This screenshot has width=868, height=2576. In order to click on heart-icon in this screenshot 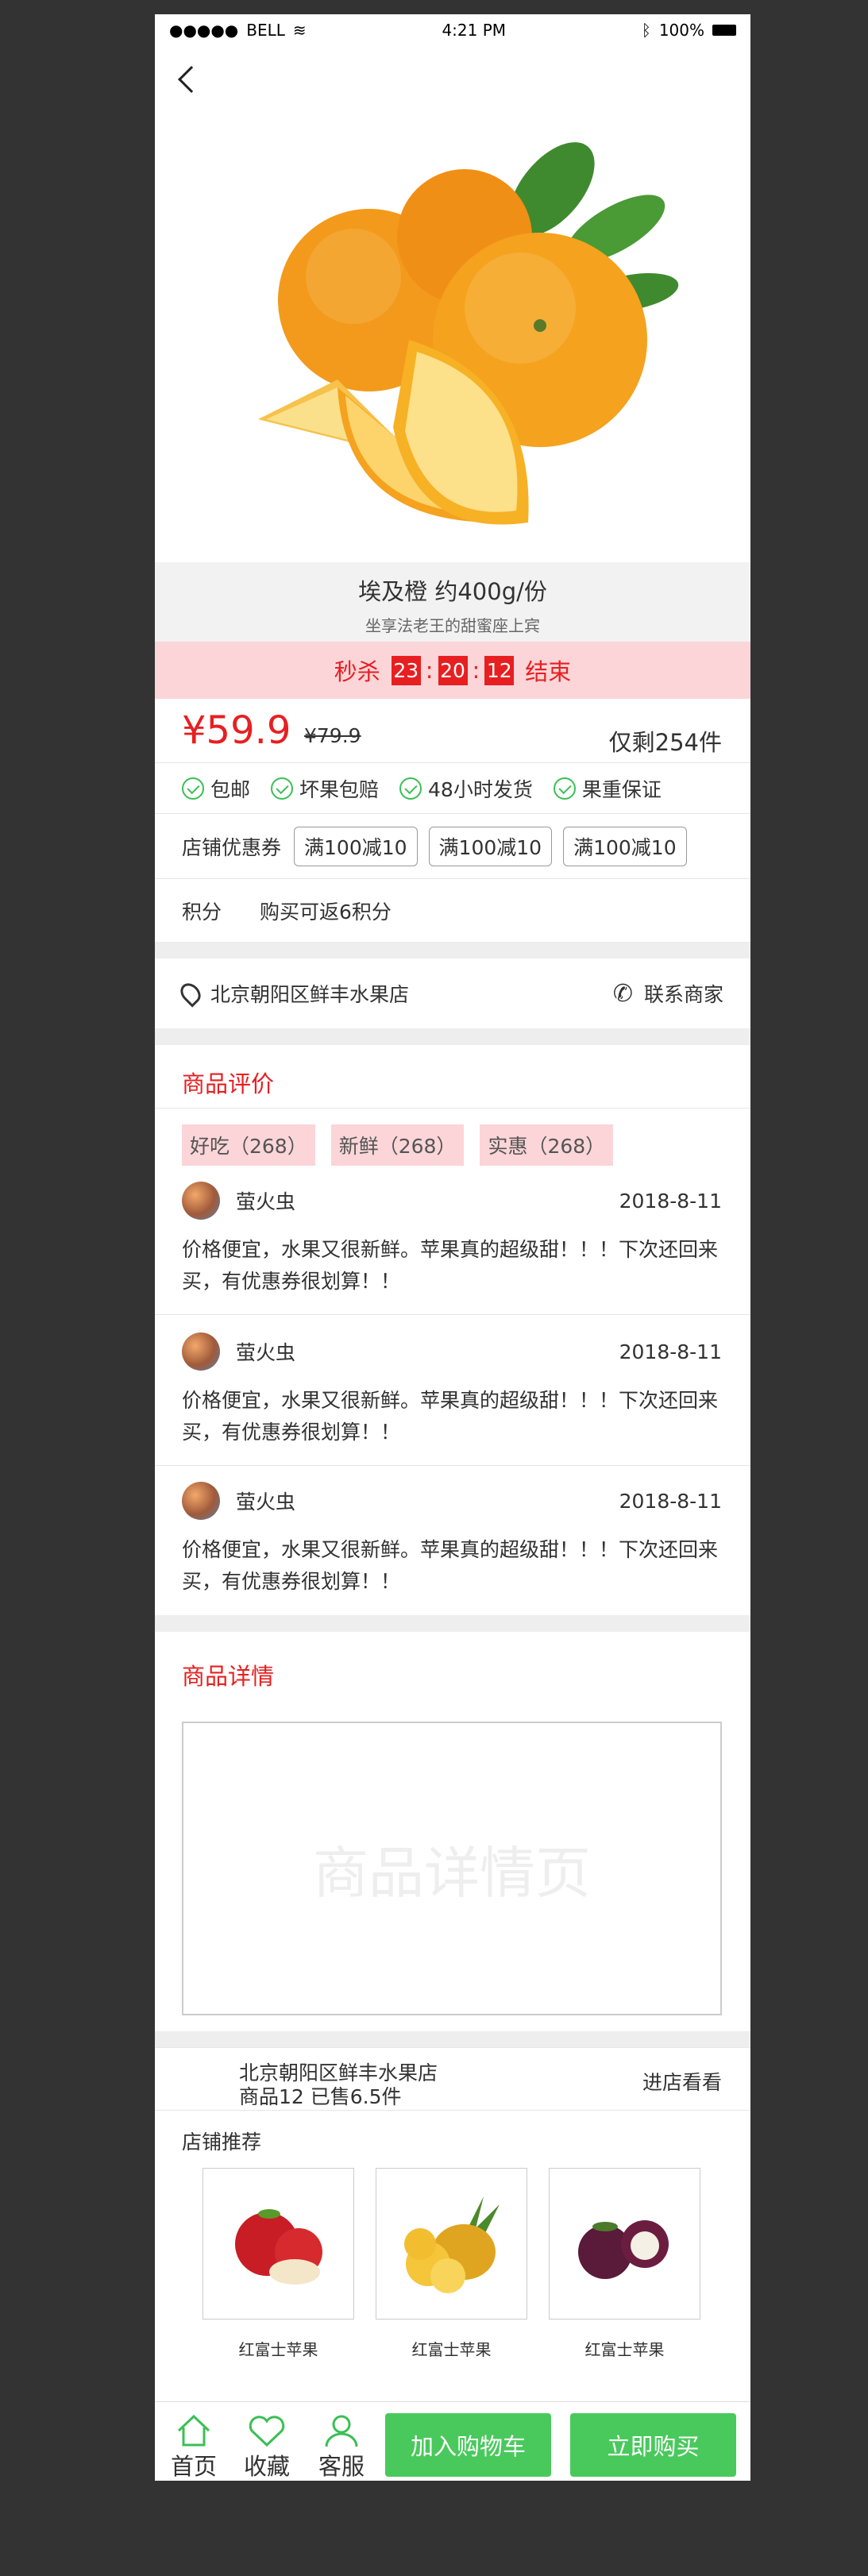, I will do `click(267, 2431)`.